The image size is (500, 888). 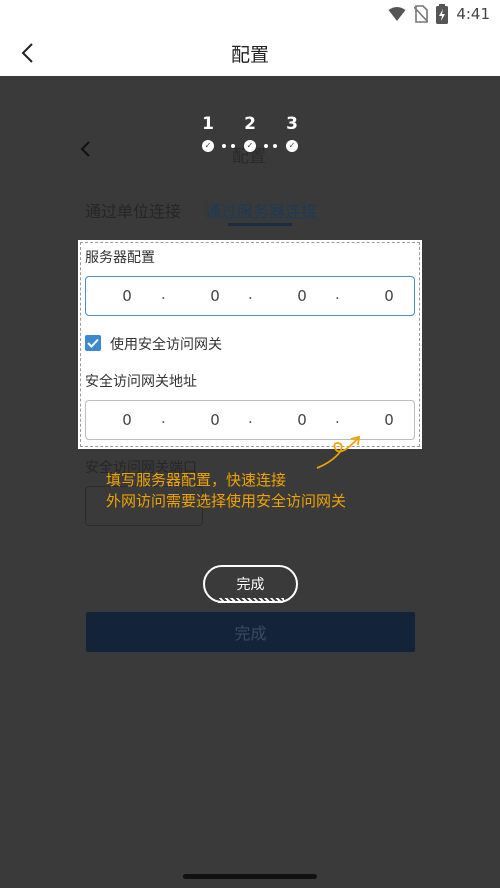 What do you see at coordinates (260, 224) in the screenshot?
I see `active-tab-indicator` at bounding box center [260, 224].